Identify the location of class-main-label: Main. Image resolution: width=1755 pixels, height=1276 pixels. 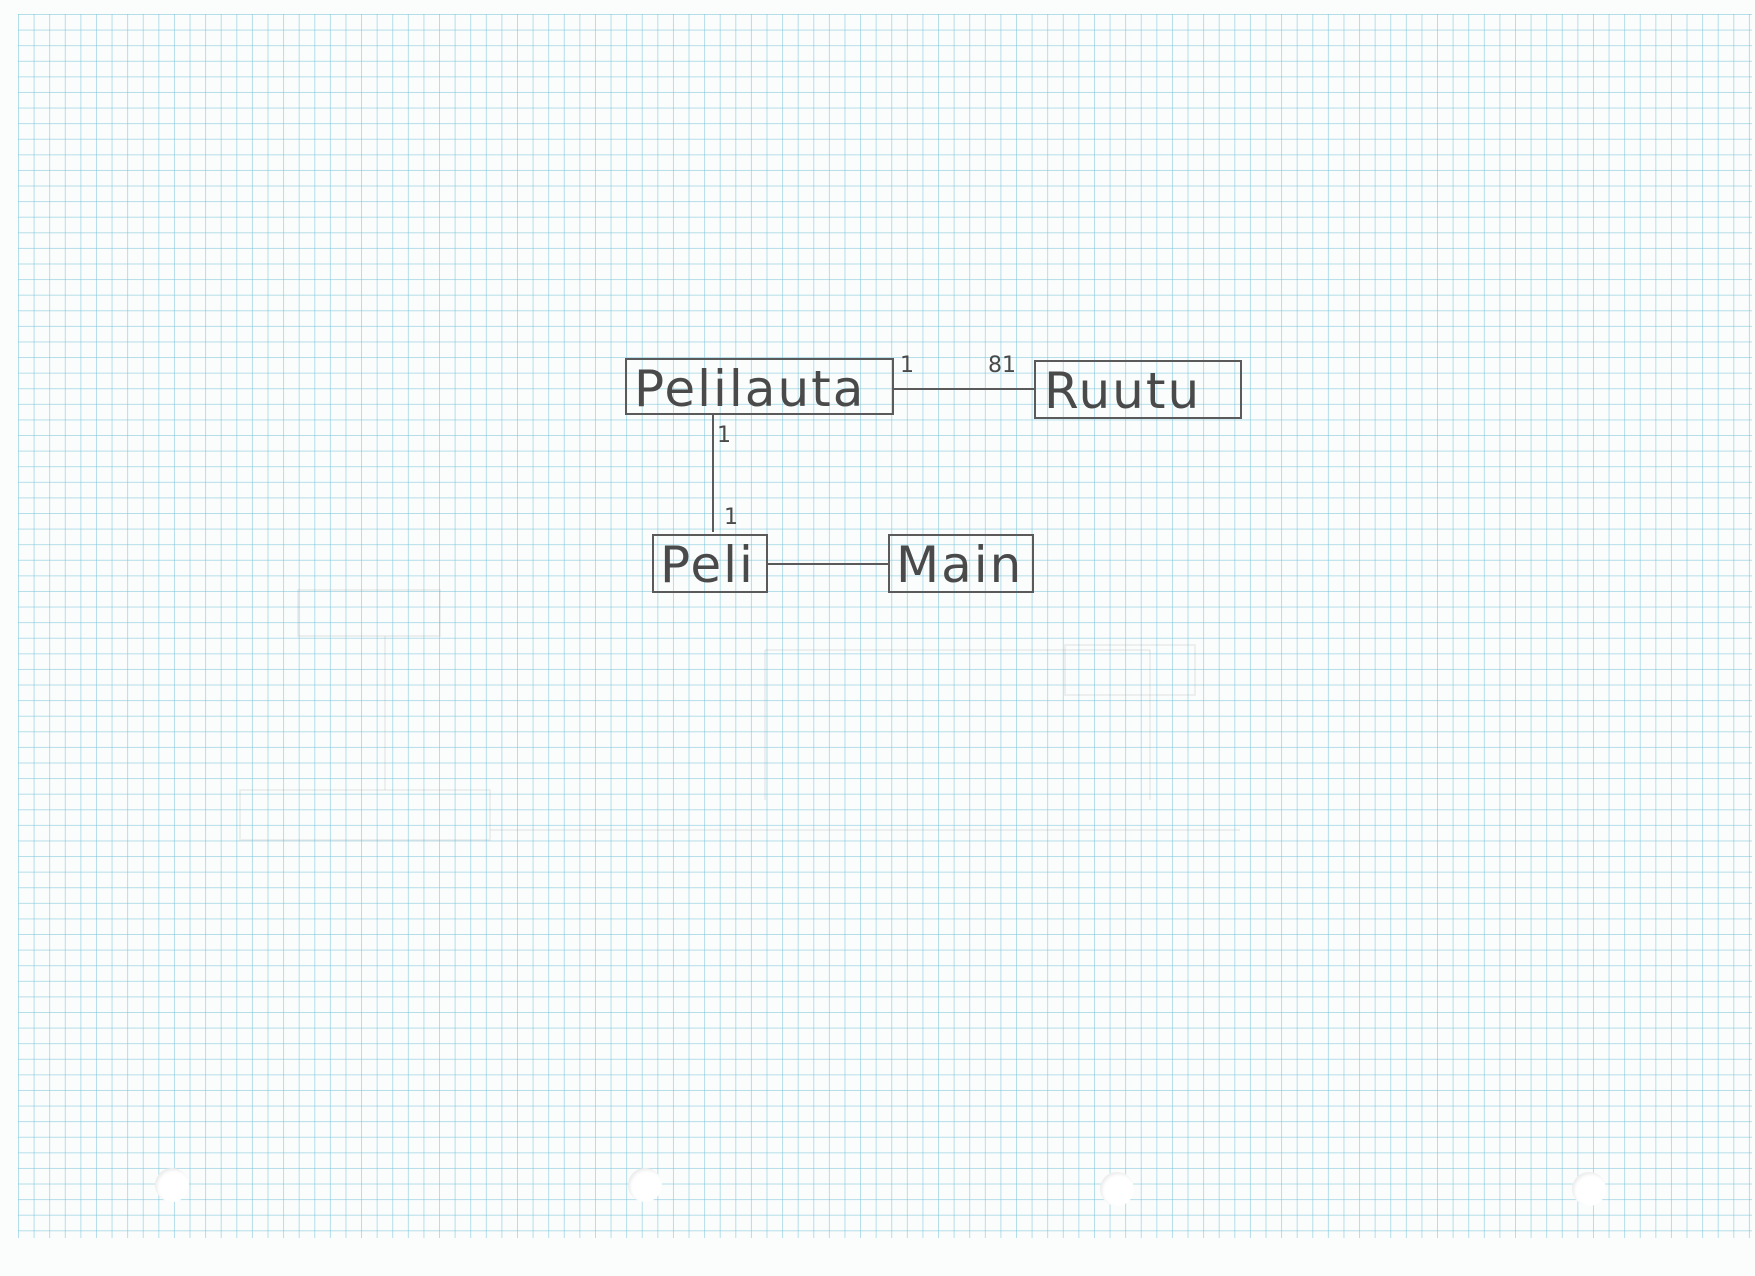
(959, 565).